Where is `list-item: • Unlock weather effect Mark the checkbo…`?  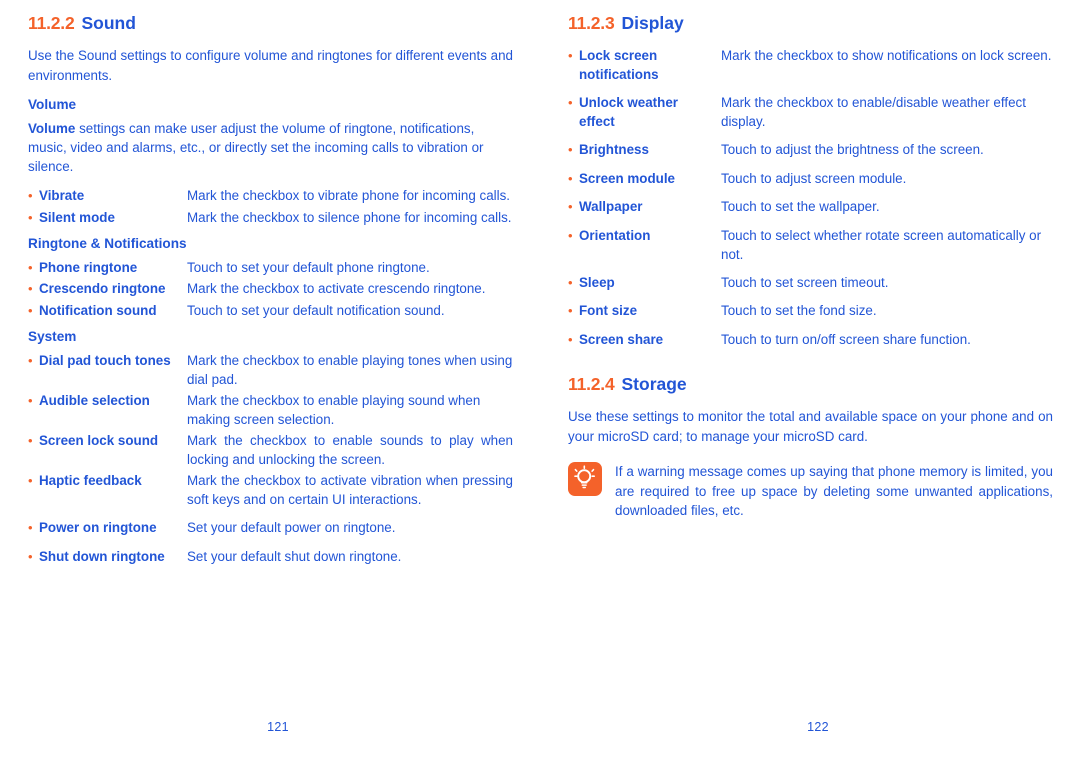
list-item: • Unlock weather effect Mark the checkbo… is located at coordinates (810, 112).